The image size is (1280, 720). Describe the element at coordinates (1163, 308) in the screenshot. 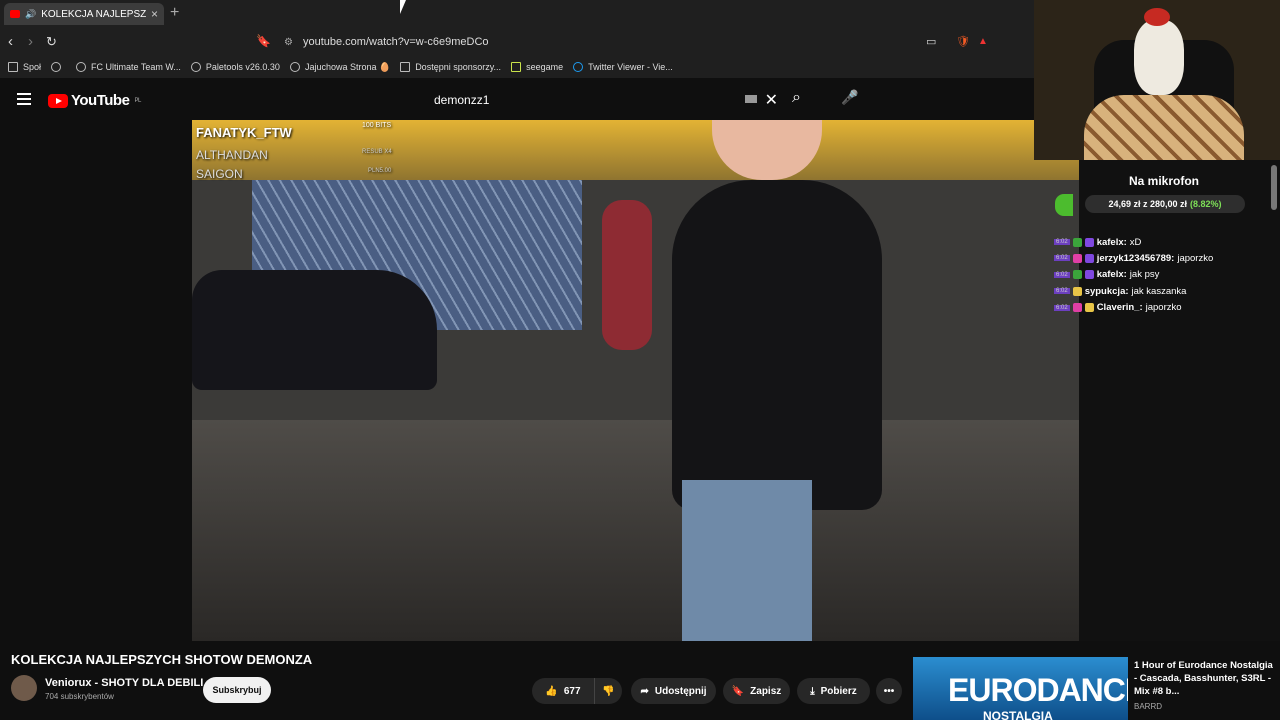

I see `chat-text: japorzko` at that location.